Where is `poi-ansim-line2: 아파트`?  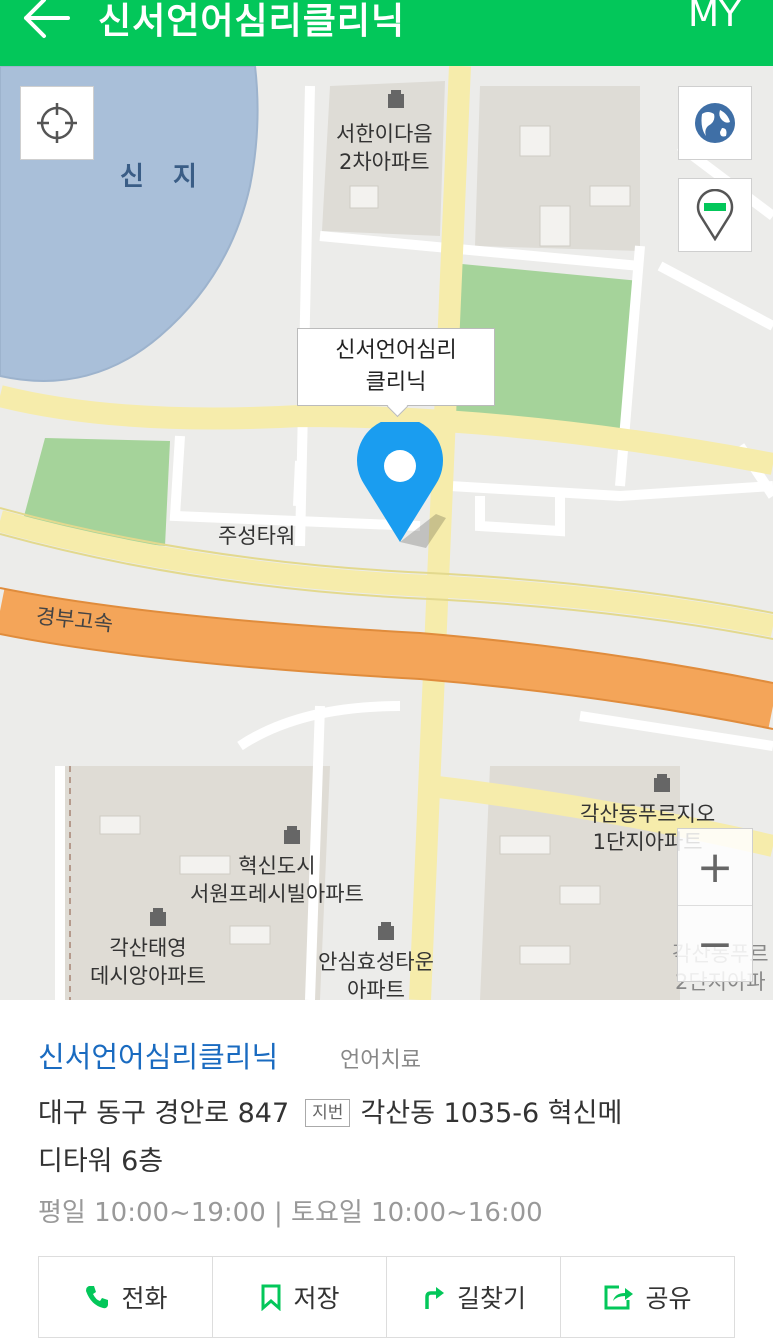 poi-ansim-line2: 아파트 is located at coordinates (375, 989).